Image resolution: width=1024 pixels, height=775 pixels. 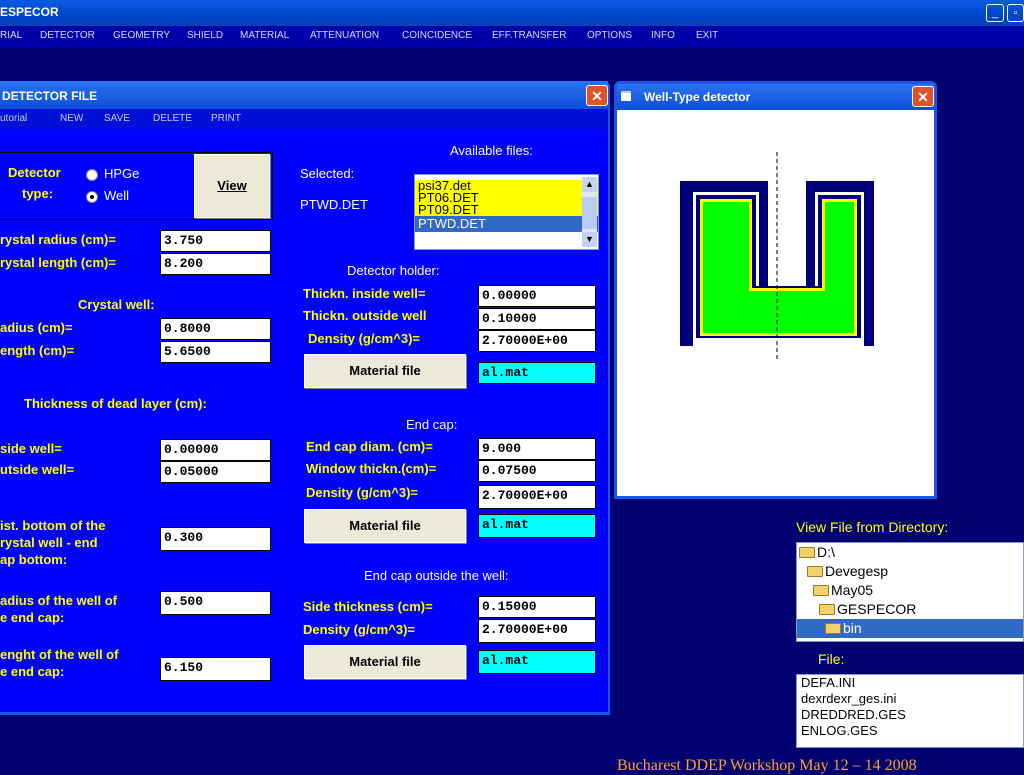 What do you see at coordinates (53, 525) in the screenshot?
I see `dist-bottom-label: ist. bottom of the` at bounding box center [53, 525].